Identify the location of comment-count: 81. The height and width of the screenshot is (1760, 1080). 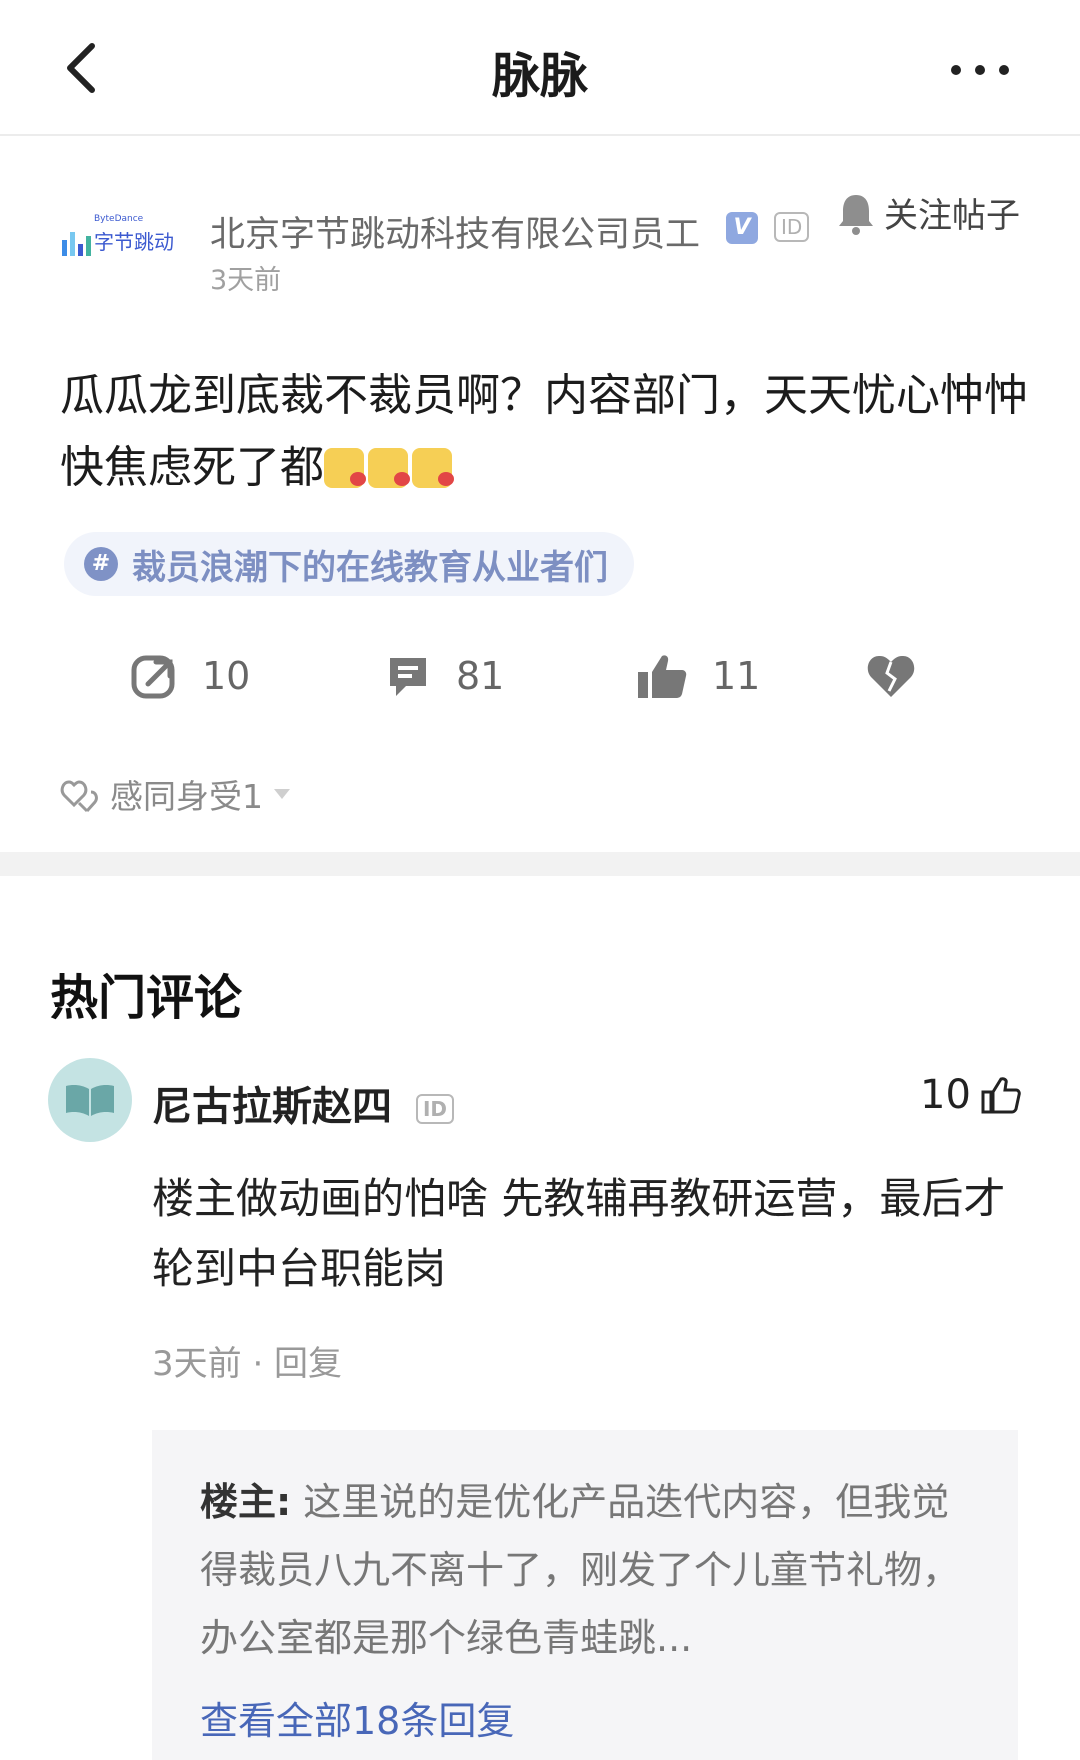
(480, 676).